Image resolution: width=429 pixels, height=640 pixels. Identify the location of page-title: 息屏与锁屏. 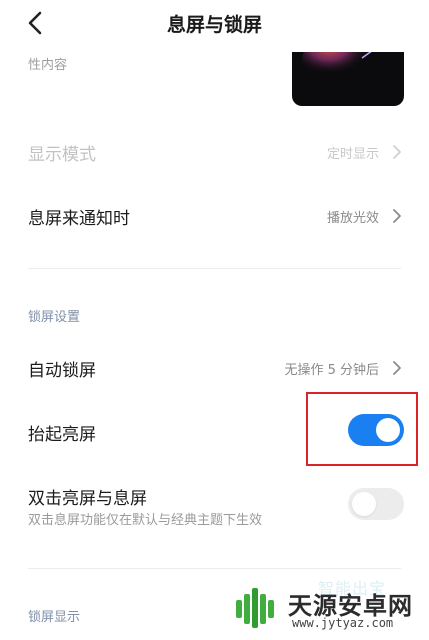
(214, 25).